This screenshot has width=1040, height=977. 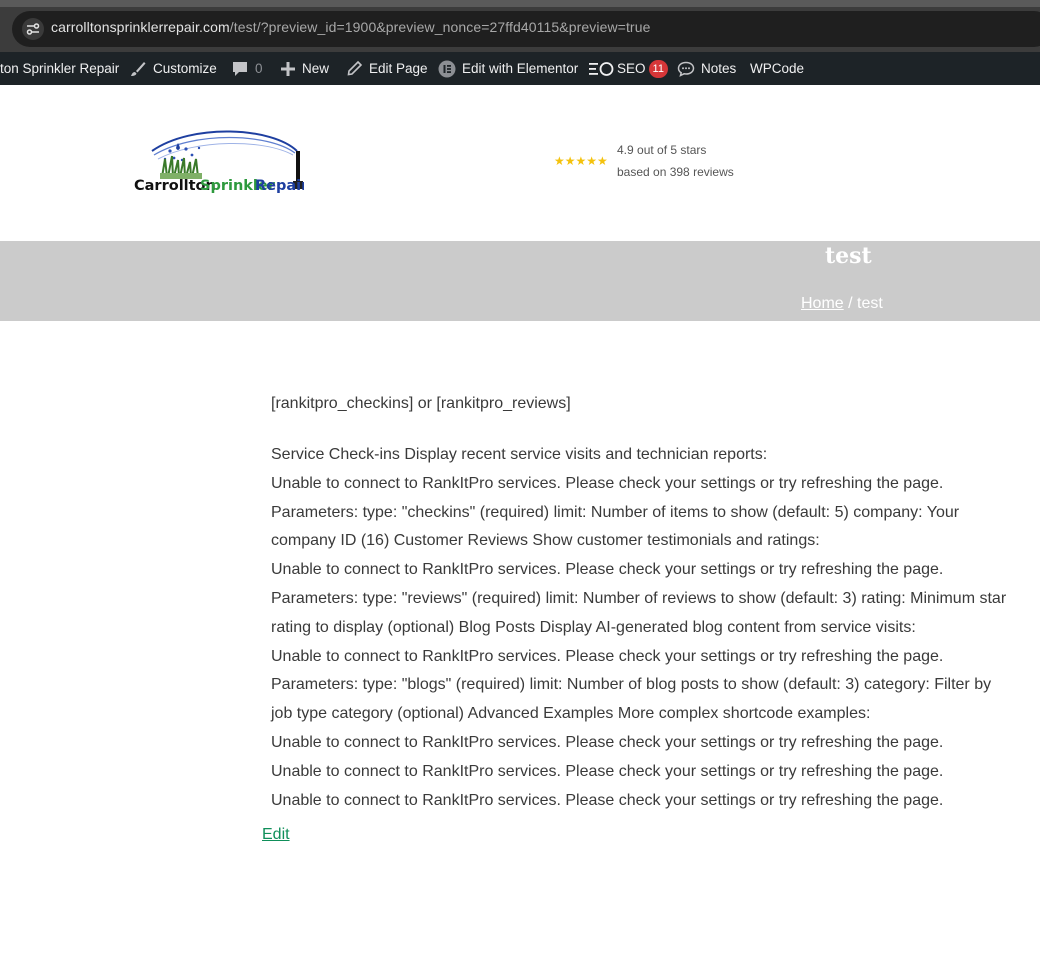 I want to click on breadcrumb-home-link: Home, so click(x=822, y=303).